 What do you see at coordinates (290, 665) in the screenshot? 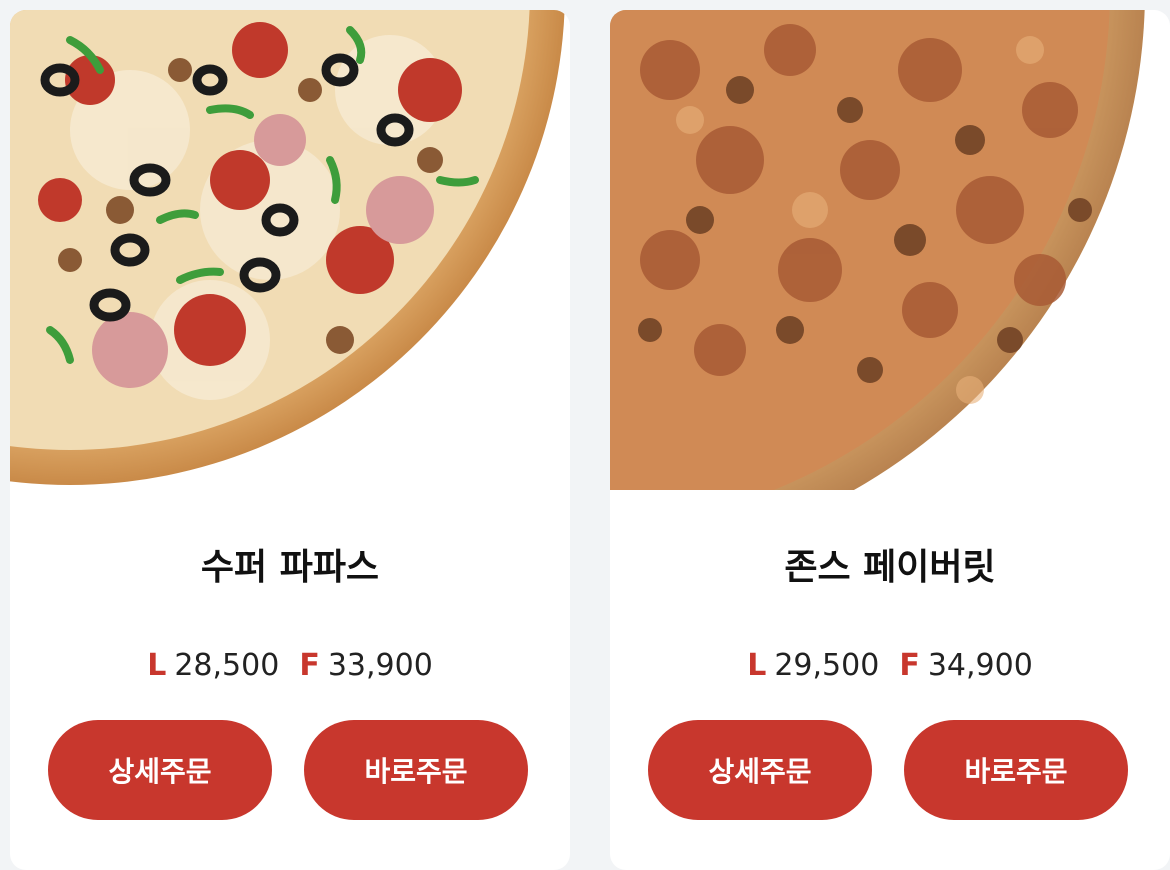
I see `price-row: L 28,500 F 33,900` at bounding box center [290, 665].